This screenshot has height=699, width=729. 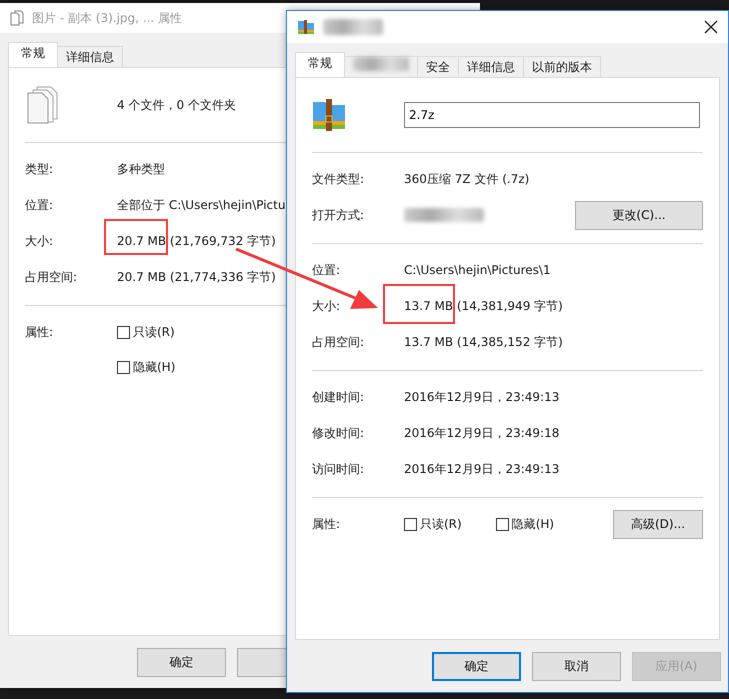 I want to click on field-value: C:\Users\hejin\Pictures\1, so click(x=477, y=270).